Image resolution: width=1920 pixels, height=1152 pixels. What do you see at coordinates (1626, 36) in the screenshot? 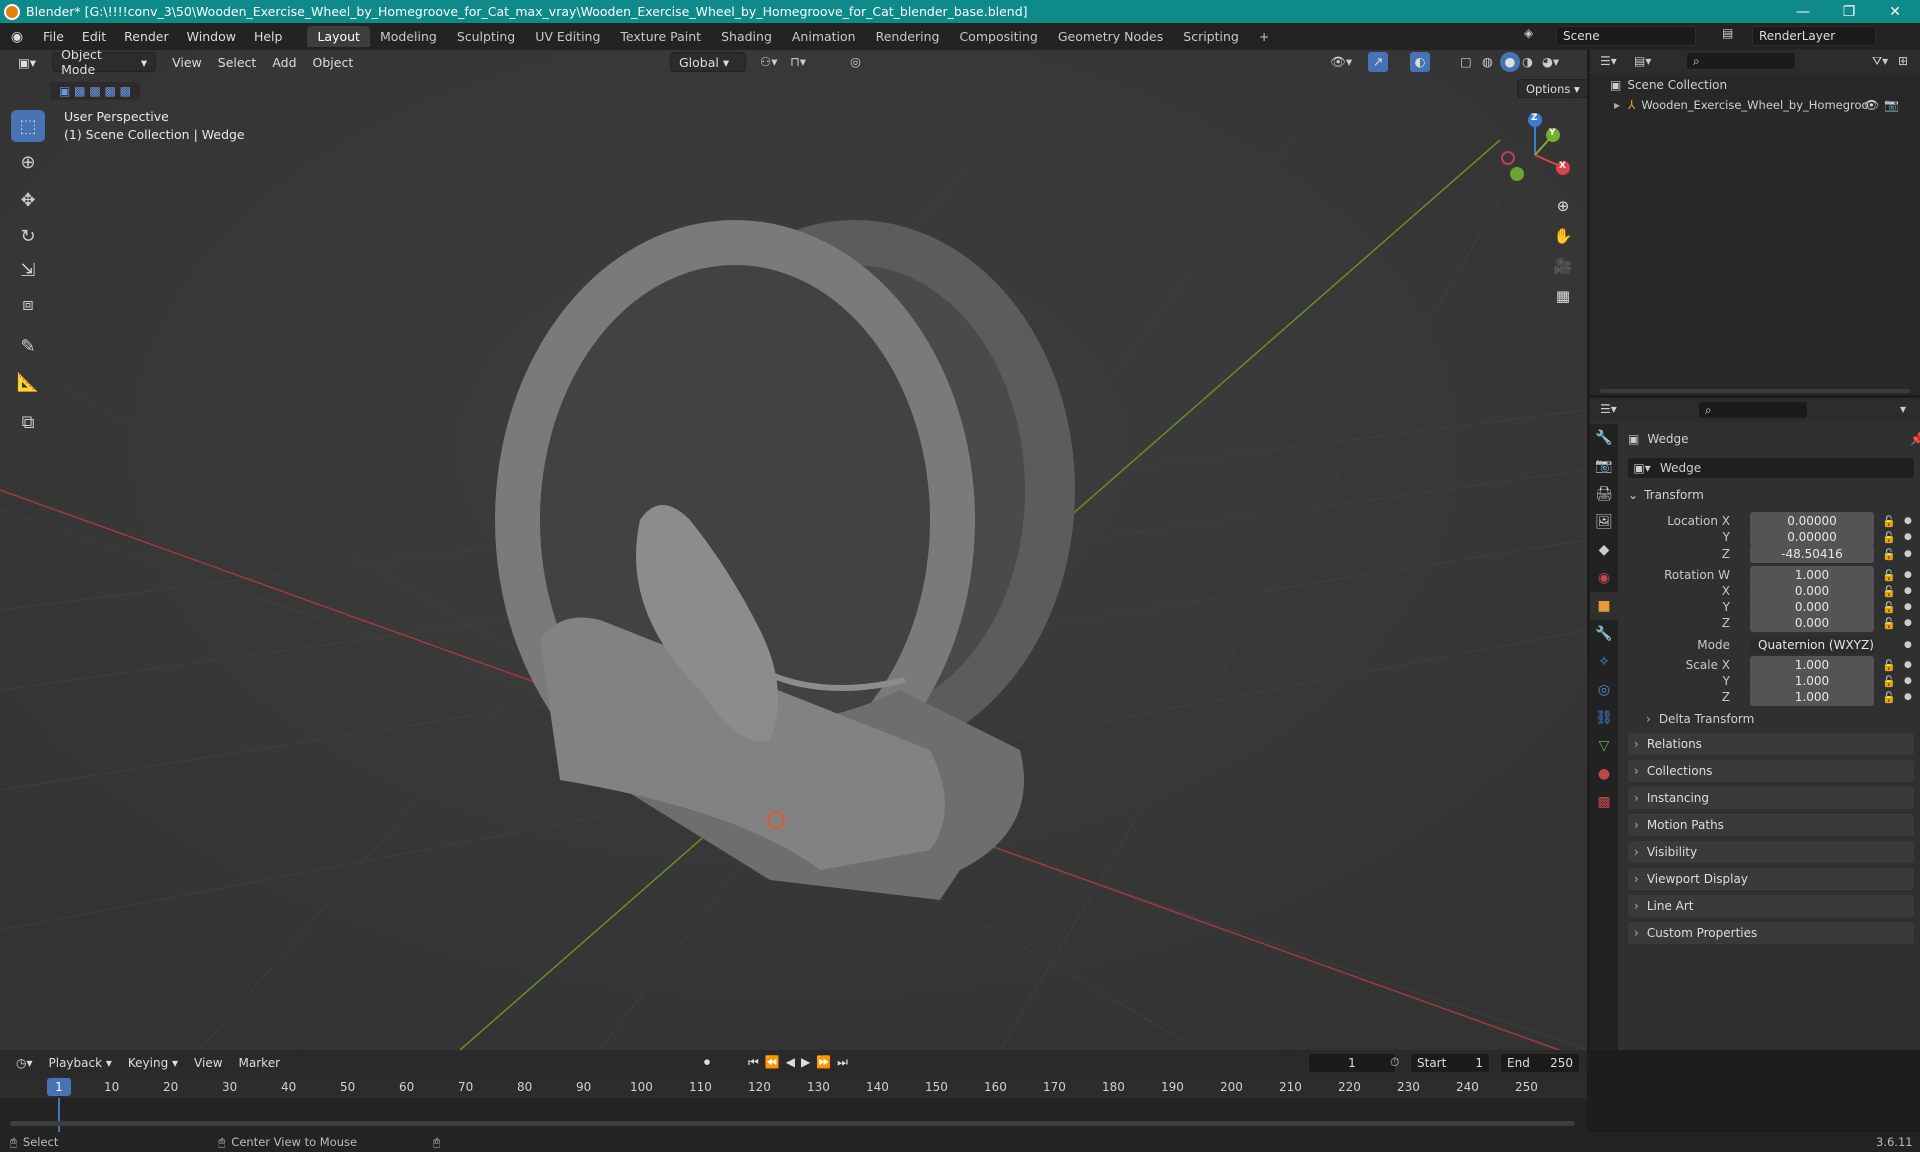
I see `scene-selector: Scene` at bounding box center [1626, 36].